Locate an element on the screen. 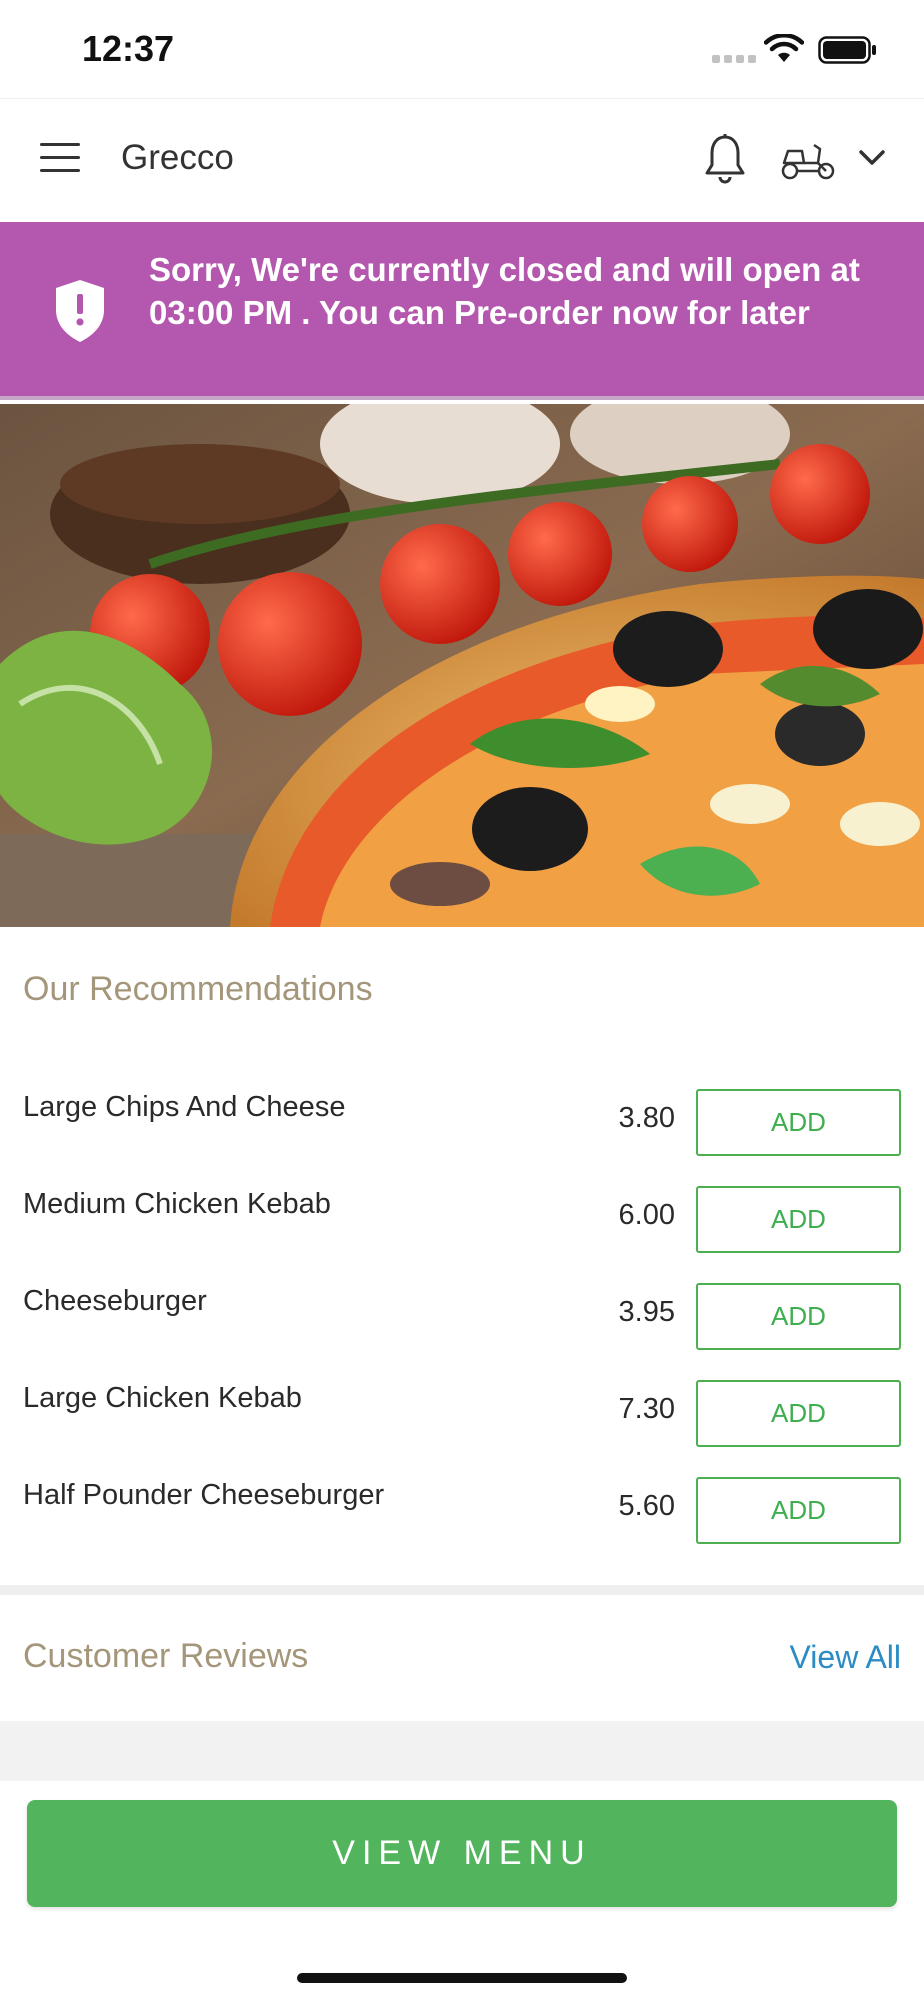 The width and height of the screenshot is (924, 2000). shield-alert-icon is located at coordinates (80, 311).